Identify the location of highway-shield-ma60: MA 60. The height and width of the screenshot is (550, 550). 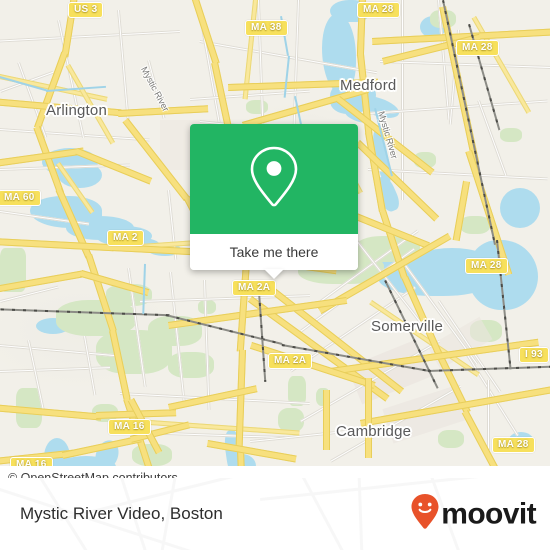
(20, 198).